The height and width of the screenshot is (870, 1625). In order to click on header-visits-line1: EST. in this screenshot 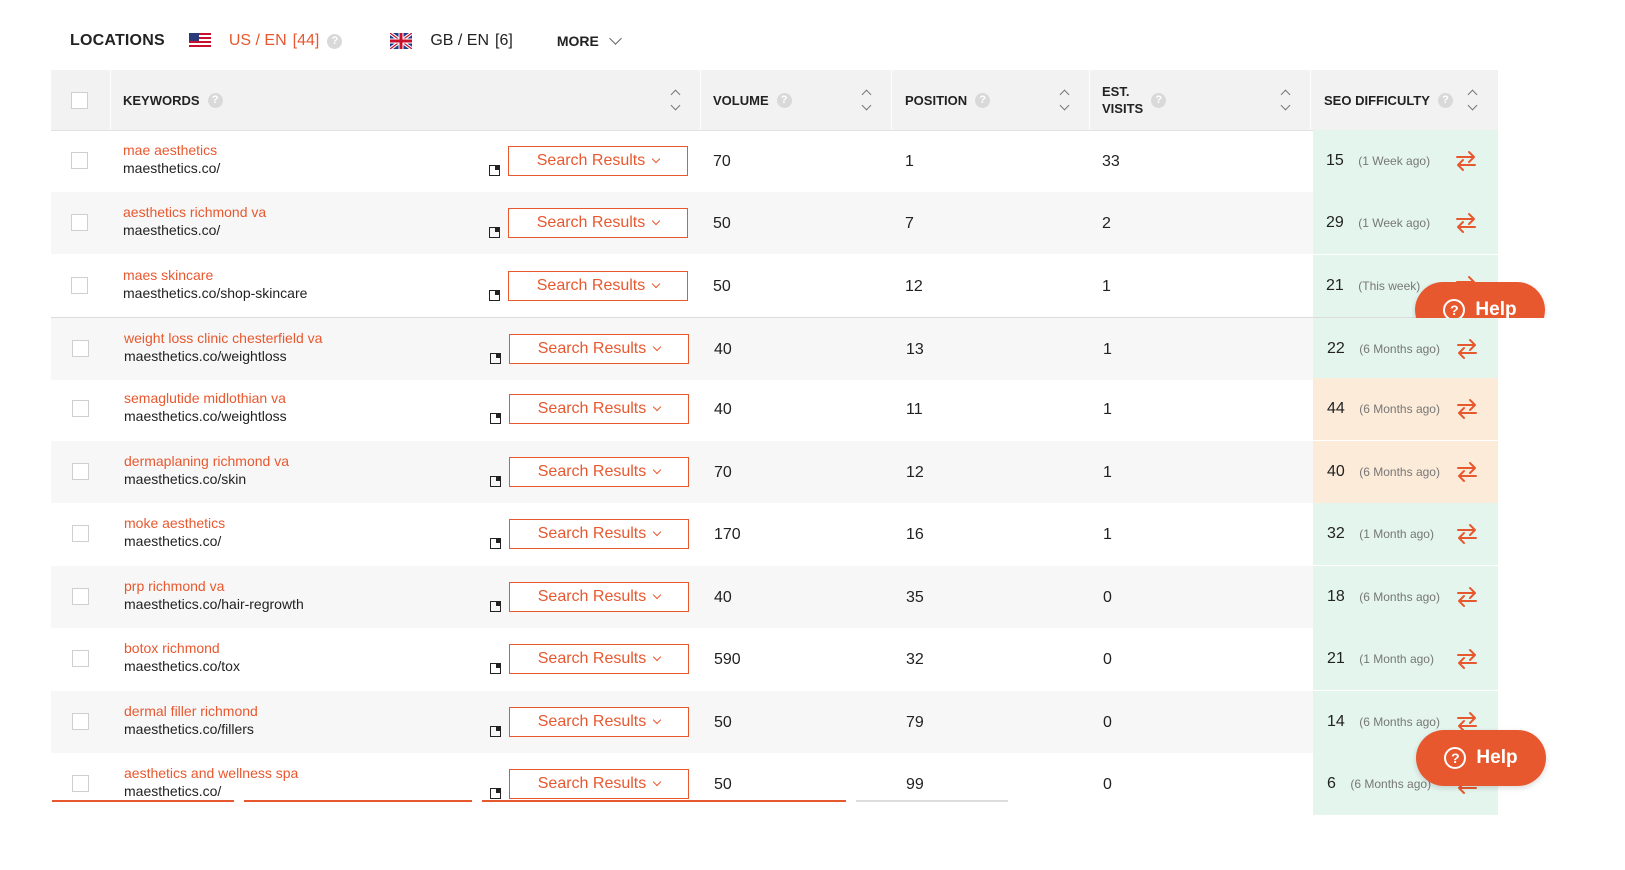, I will do `click(1116, 91)`.